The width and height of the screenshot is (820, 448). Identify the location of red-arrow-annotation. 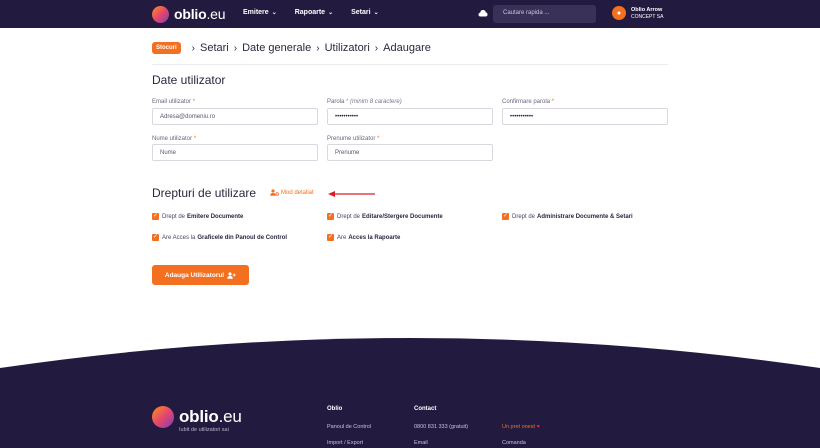
(351, 194).